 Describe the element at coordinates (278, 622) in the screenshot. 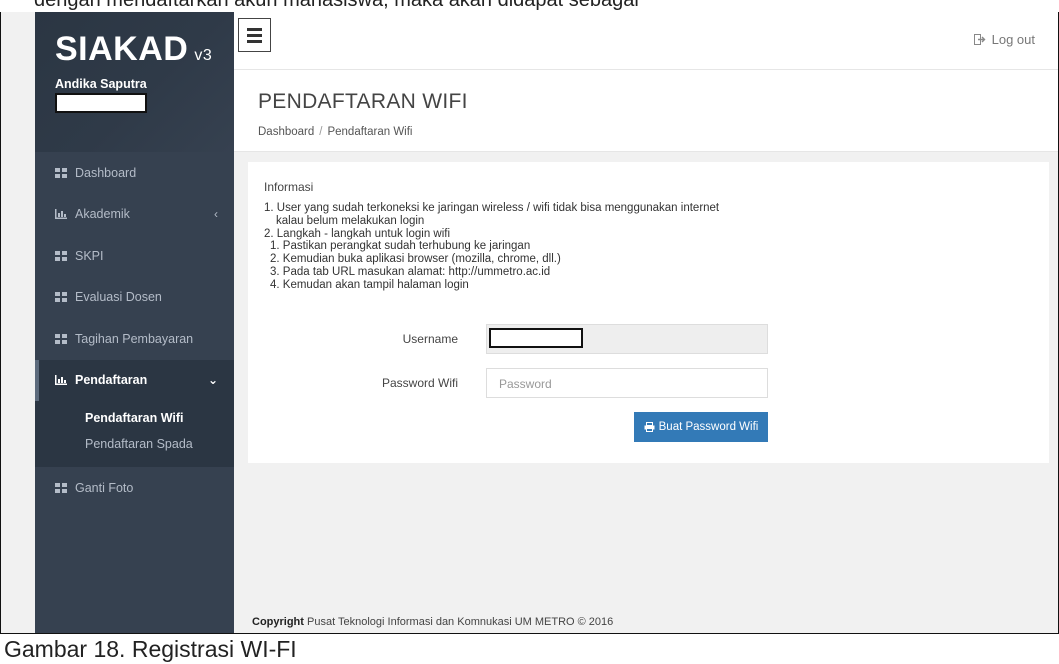

I see `copyright-label: Copyright` at that location.